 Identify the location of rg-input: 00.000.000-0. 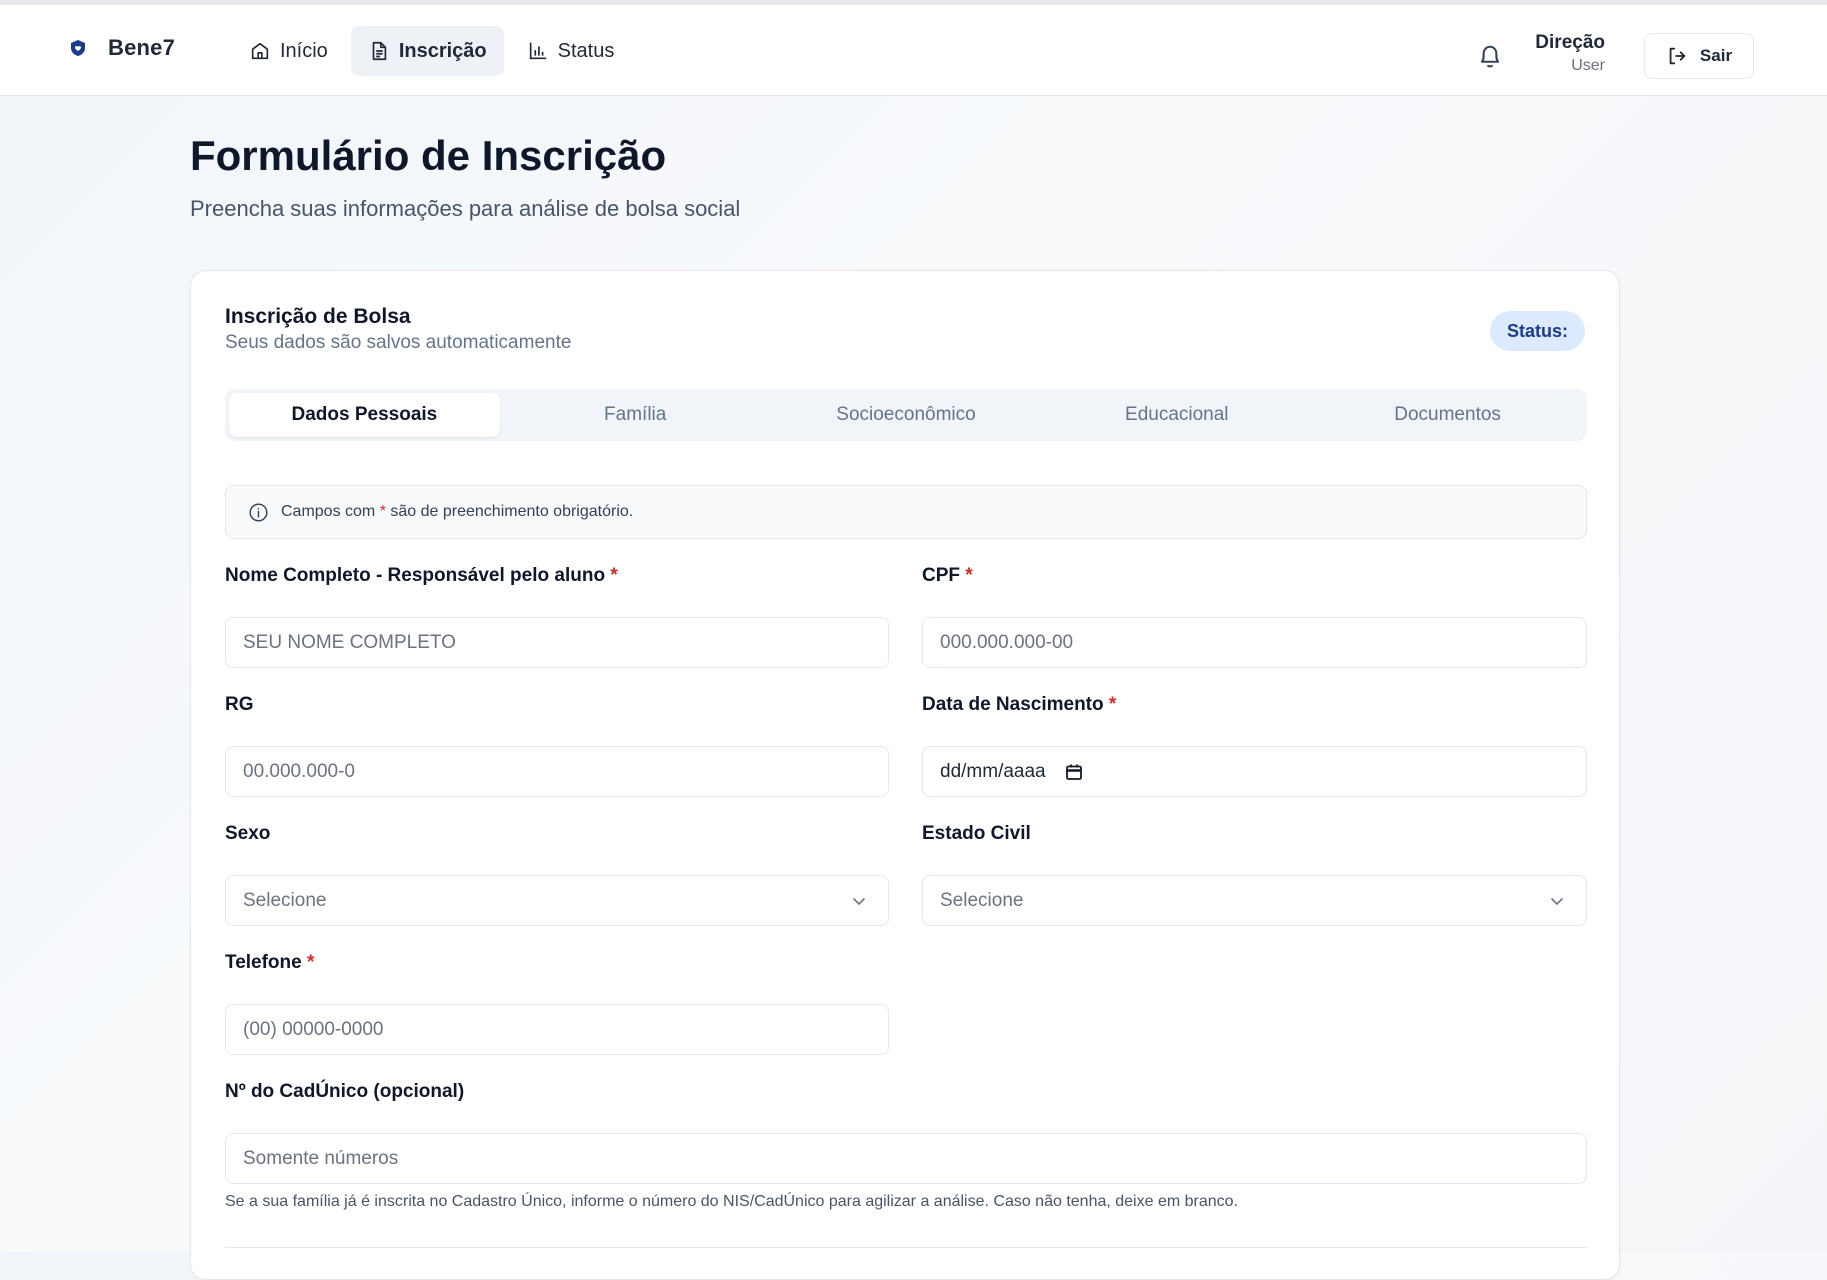
(557, 771).